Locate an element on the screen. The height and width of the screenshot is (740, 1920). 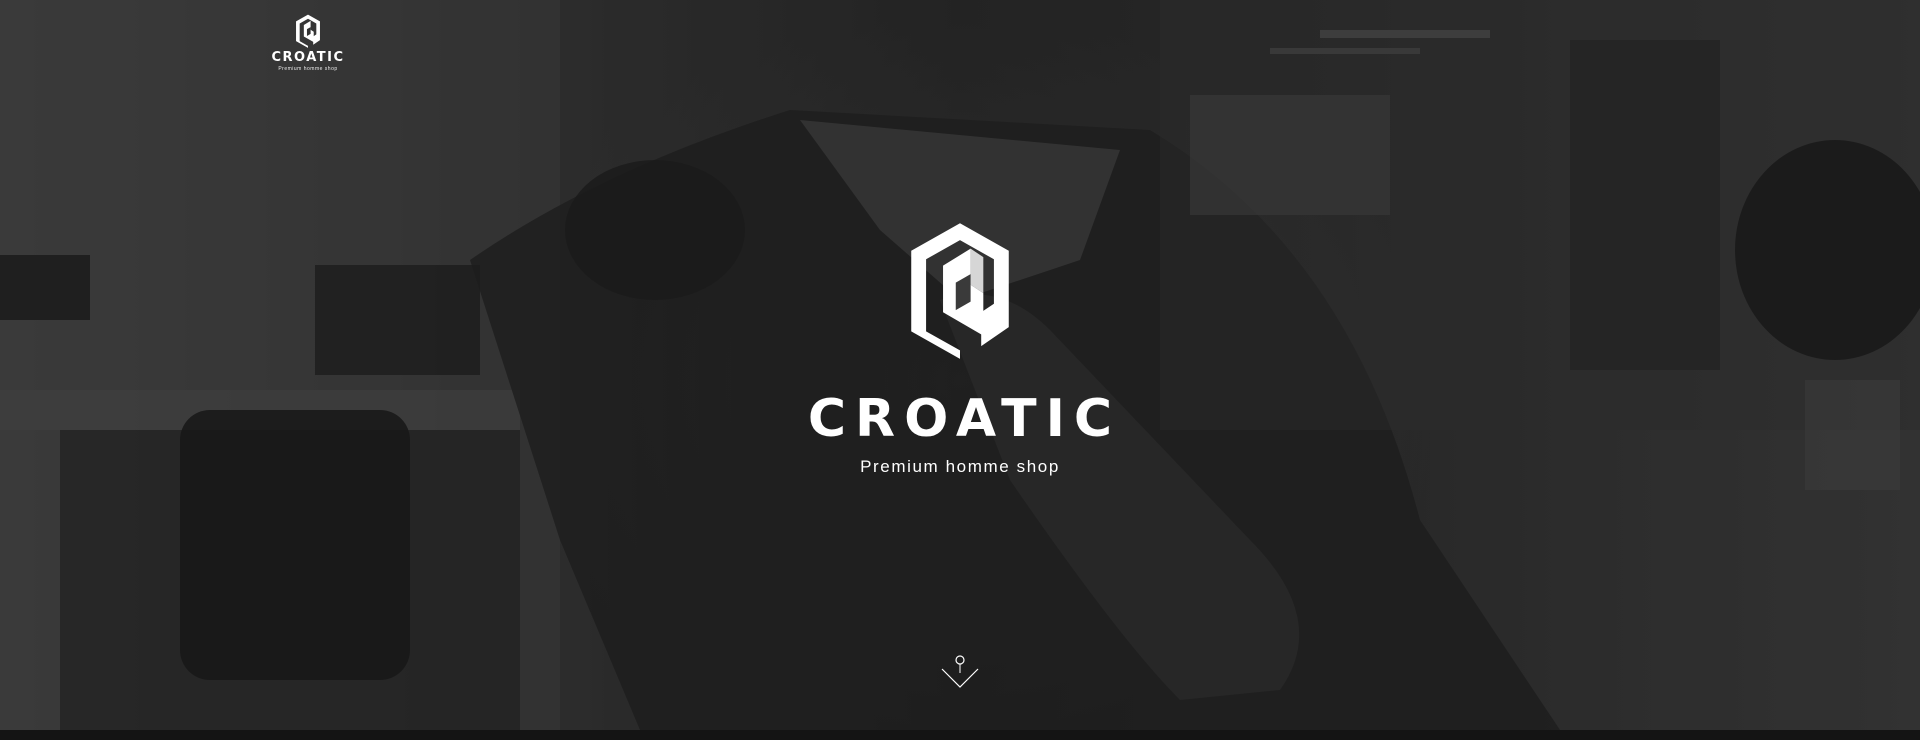
scroll-down-icon is located at coordinates (960, 671).